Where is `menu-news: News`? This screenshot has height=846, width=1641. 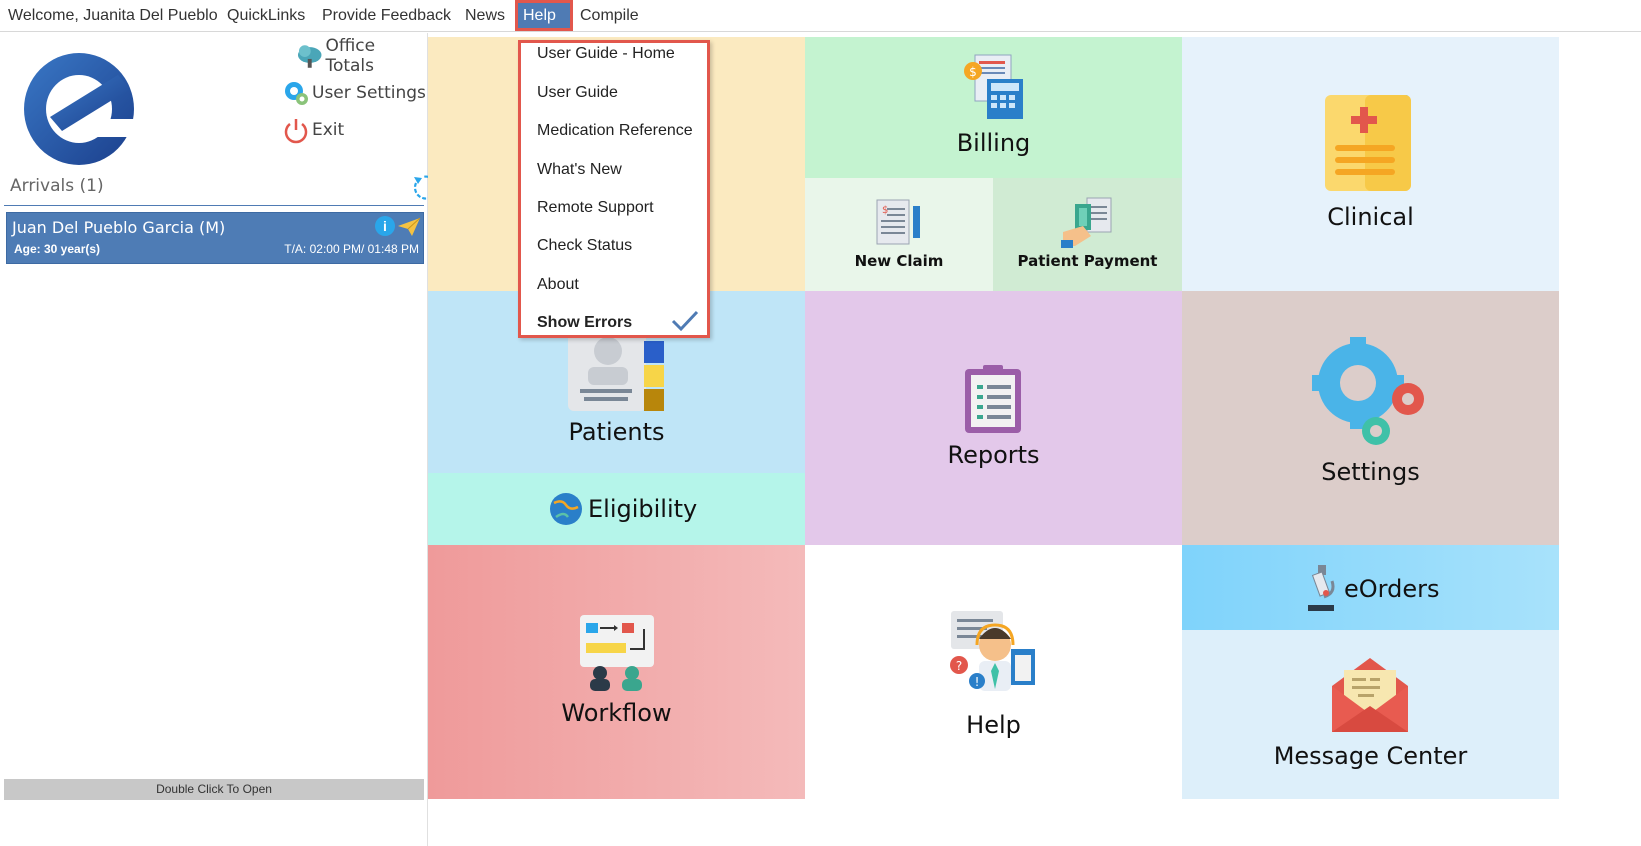
menu-news: News is located at coordinates (485, 15).